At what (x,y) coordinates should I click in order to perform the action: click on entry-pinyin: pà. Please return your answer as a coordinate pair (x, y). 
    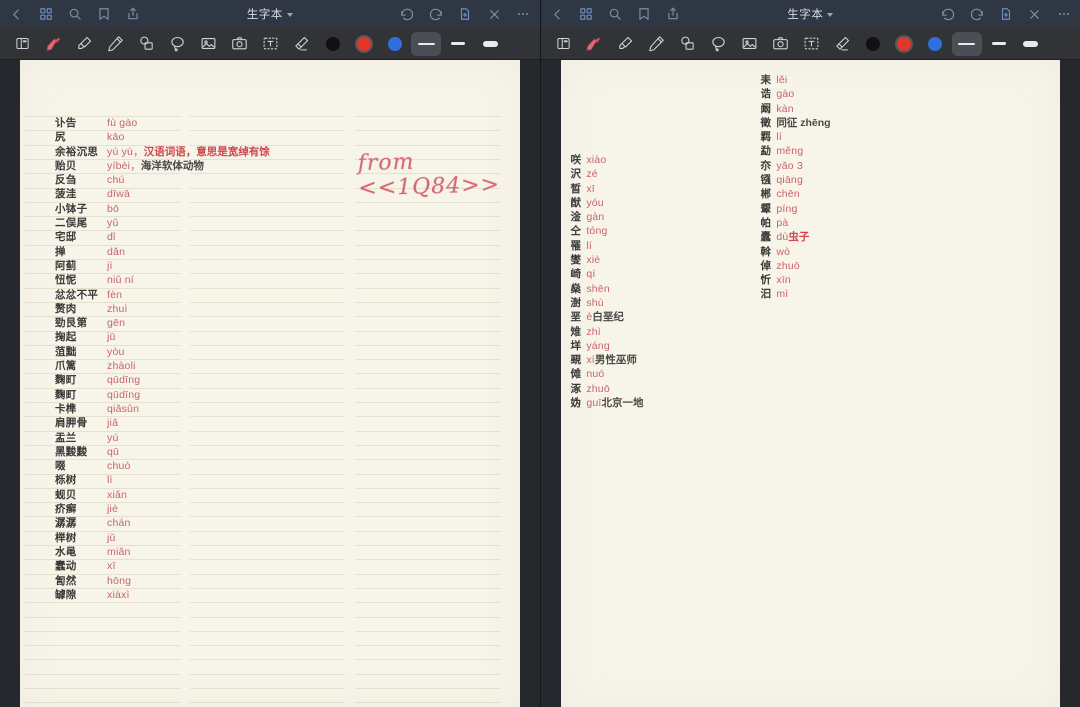
    Looking at the image, I should click on (782, 222).